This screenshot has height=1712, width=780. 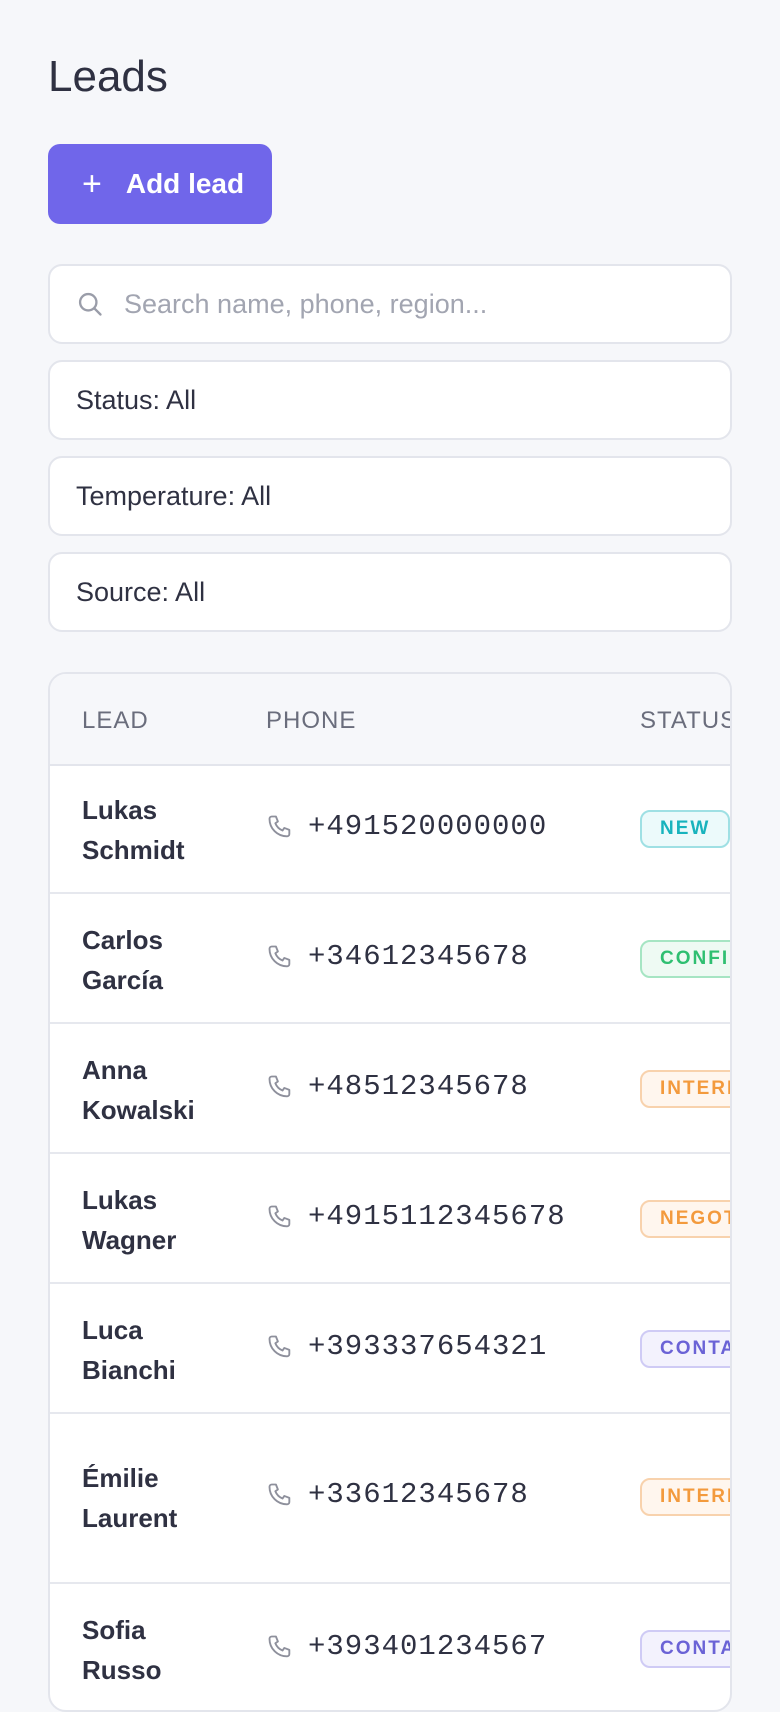 What do you see at coordinates (685, 959) in the screenshot?
I see `status-badge: CONFIR` at bounding box center [685, 959].